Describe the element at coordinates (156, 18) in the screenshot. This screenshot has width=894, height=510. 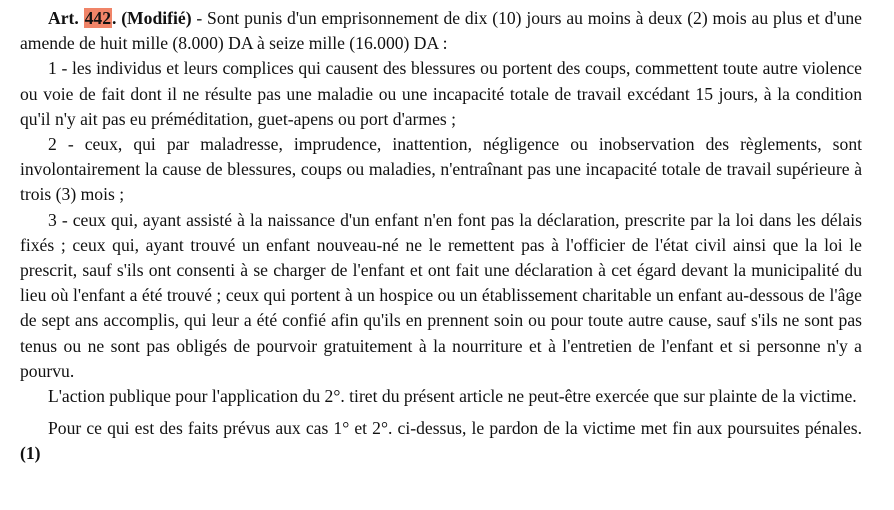
I see `modified-tag: (Modifié)` at that location.